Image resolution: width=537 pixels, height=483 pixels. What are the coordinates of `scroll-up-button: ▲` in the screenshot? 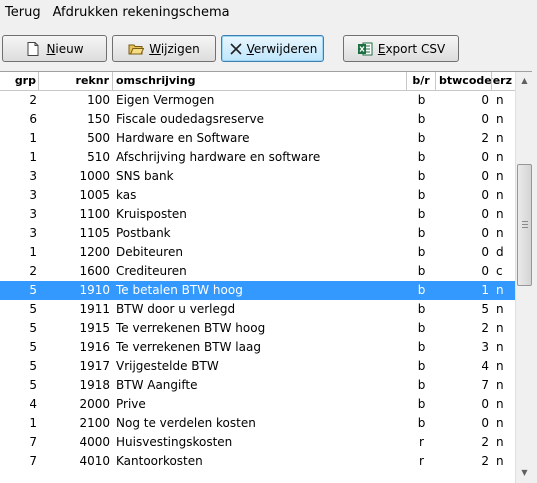 It's located at (524, 80).